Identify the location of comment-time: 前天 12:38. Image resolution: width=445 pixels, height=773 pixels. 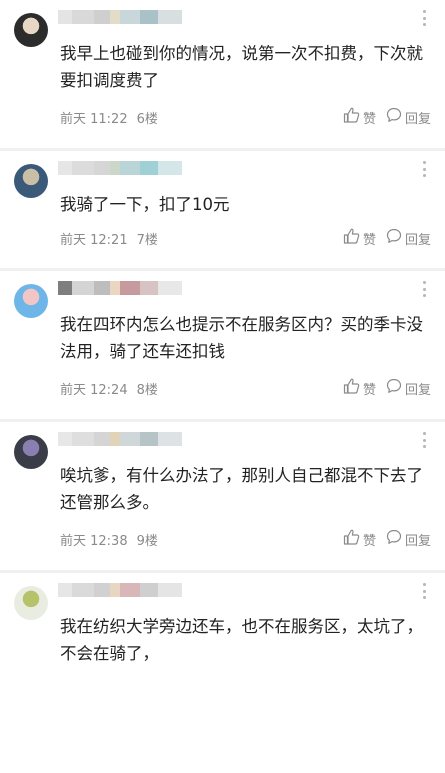
(94, 541).